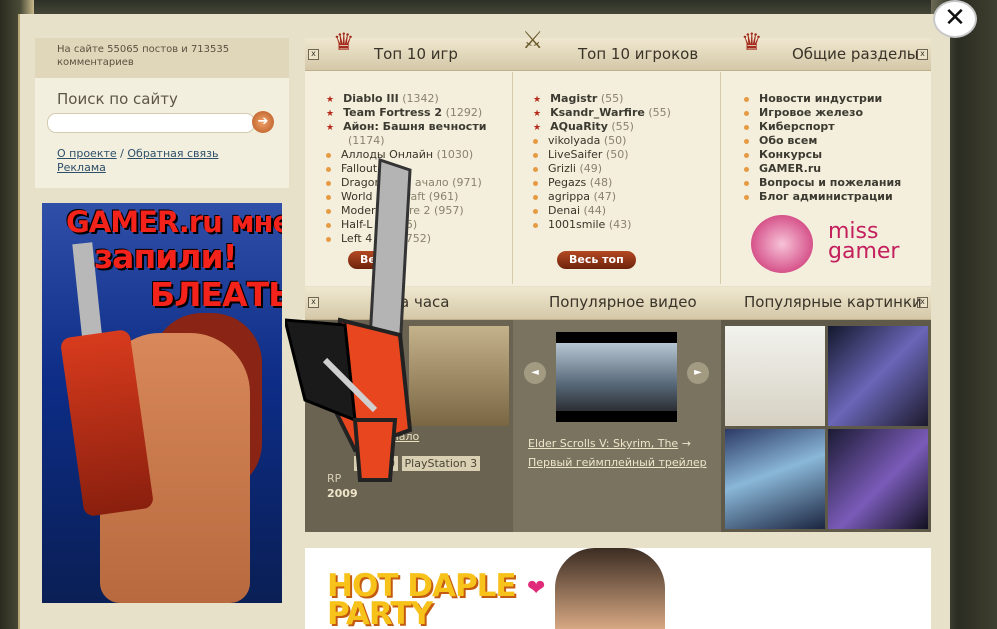  Describe the element at coordinates (782, 244) in the screenshot. I see `miss-gamer-logo-icon` at that location.